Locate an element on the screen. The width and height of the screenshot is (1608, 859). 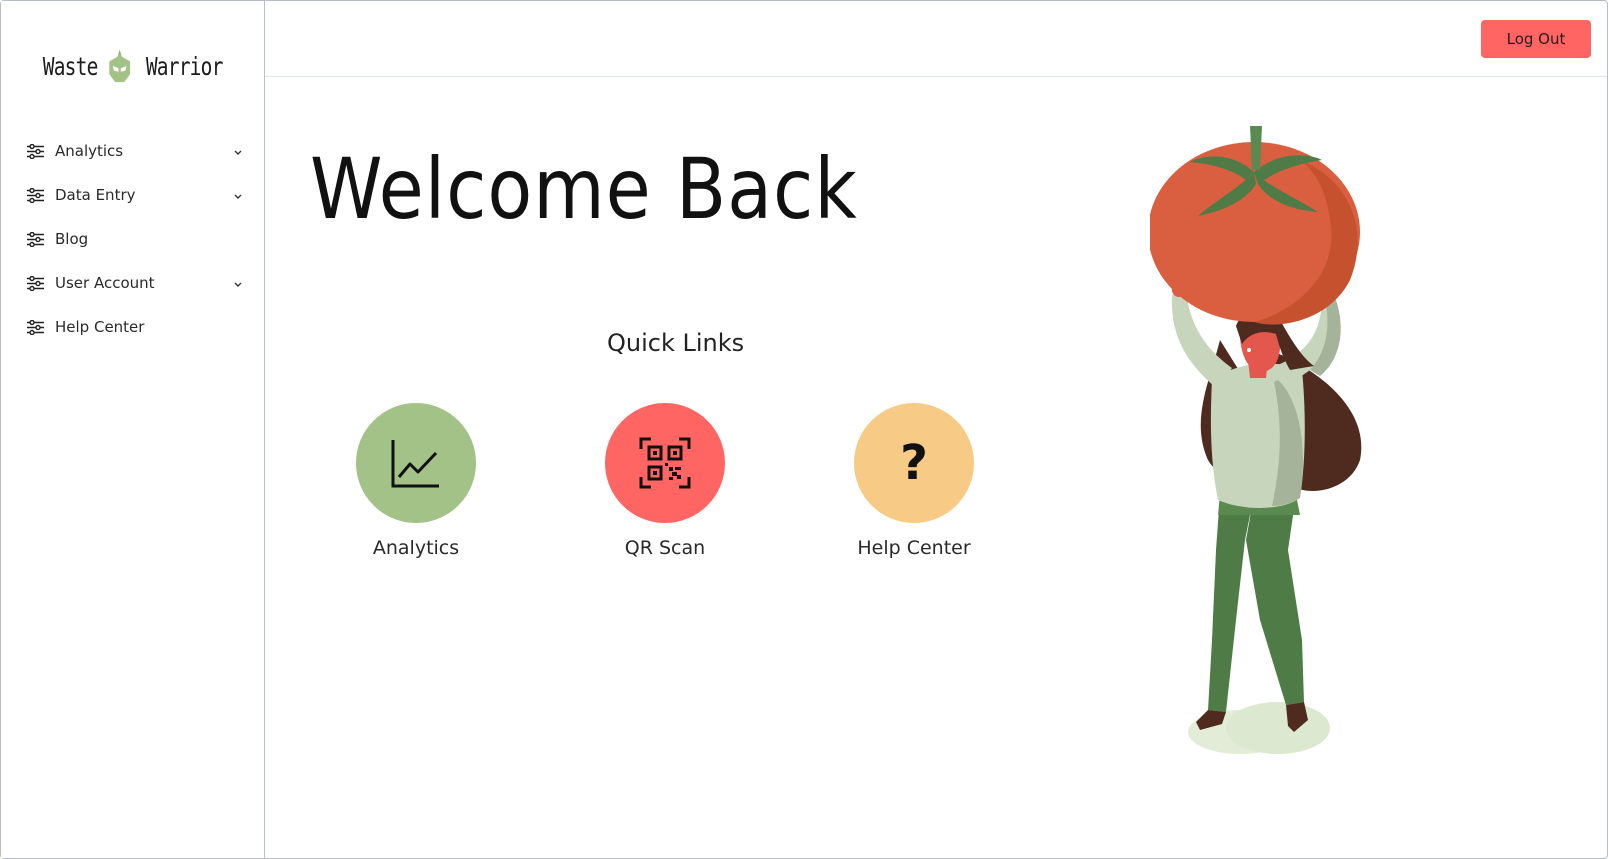
question-mark-icon: ? is located at coordinates (914, 463).